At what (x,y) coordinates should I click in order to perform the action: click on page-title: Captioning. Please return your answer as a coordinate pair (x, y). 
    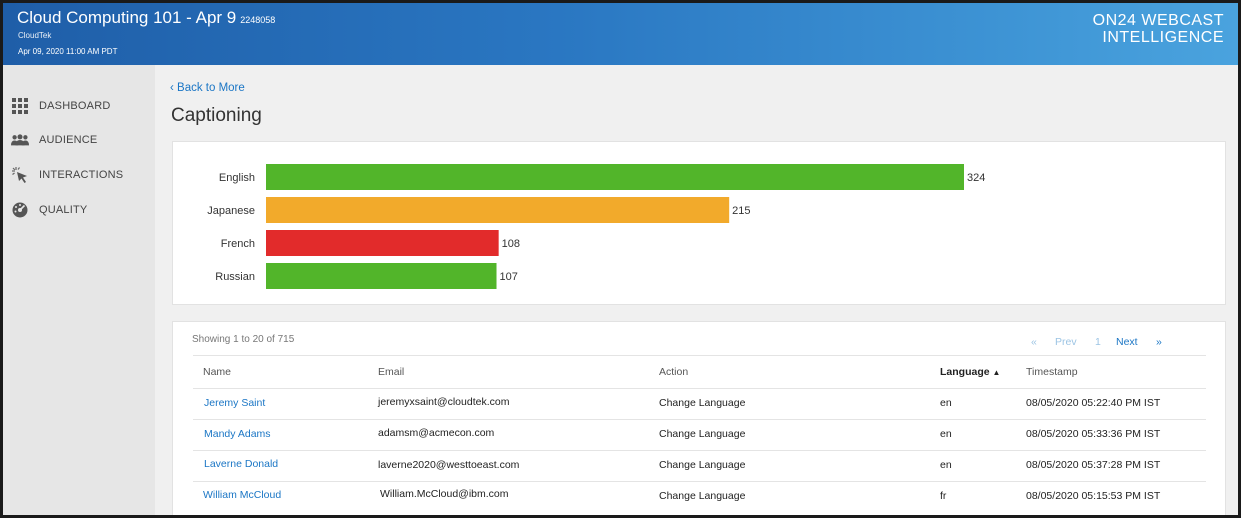
    Looking at the image, I should click on (216, 115).